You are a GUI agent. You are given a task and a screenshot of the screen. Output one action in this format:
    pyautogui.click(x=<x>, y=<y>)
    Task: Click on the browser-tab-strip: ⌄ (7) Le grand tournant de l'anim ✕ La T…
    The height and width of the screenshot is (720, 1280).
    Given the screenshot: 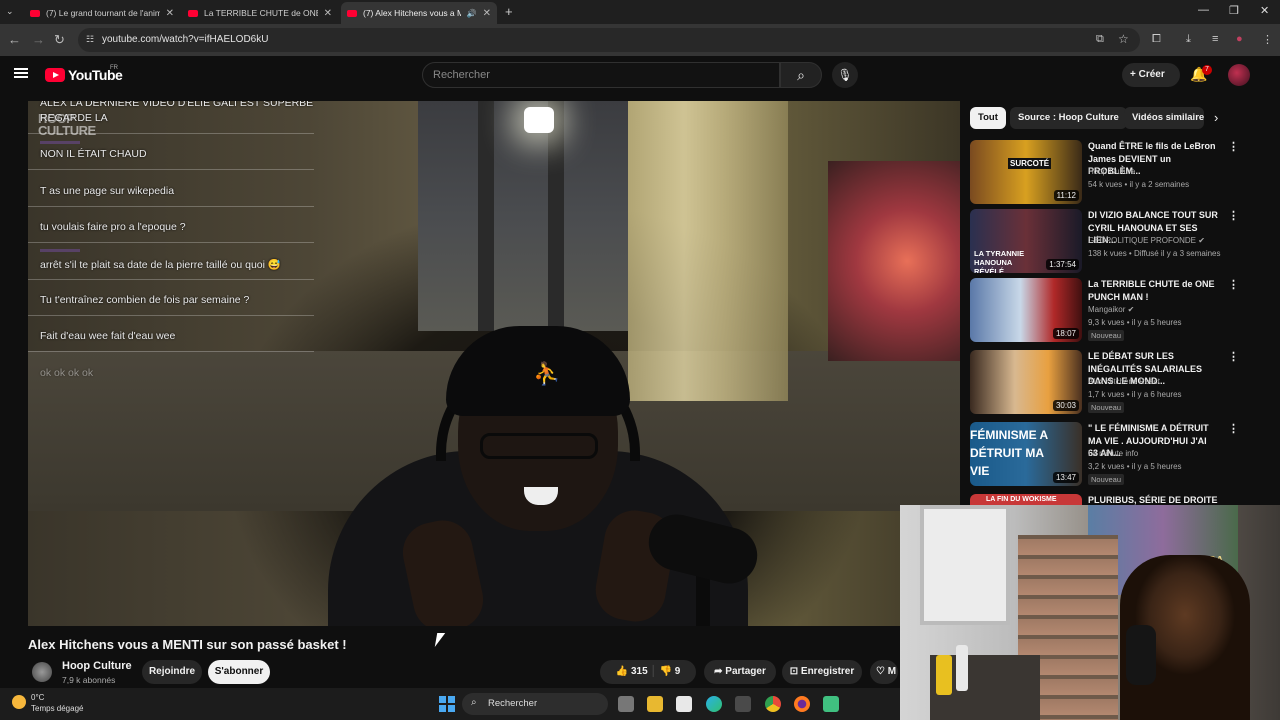 What is the action you would take?
    pyautogui.click(x=640, y=12)
    